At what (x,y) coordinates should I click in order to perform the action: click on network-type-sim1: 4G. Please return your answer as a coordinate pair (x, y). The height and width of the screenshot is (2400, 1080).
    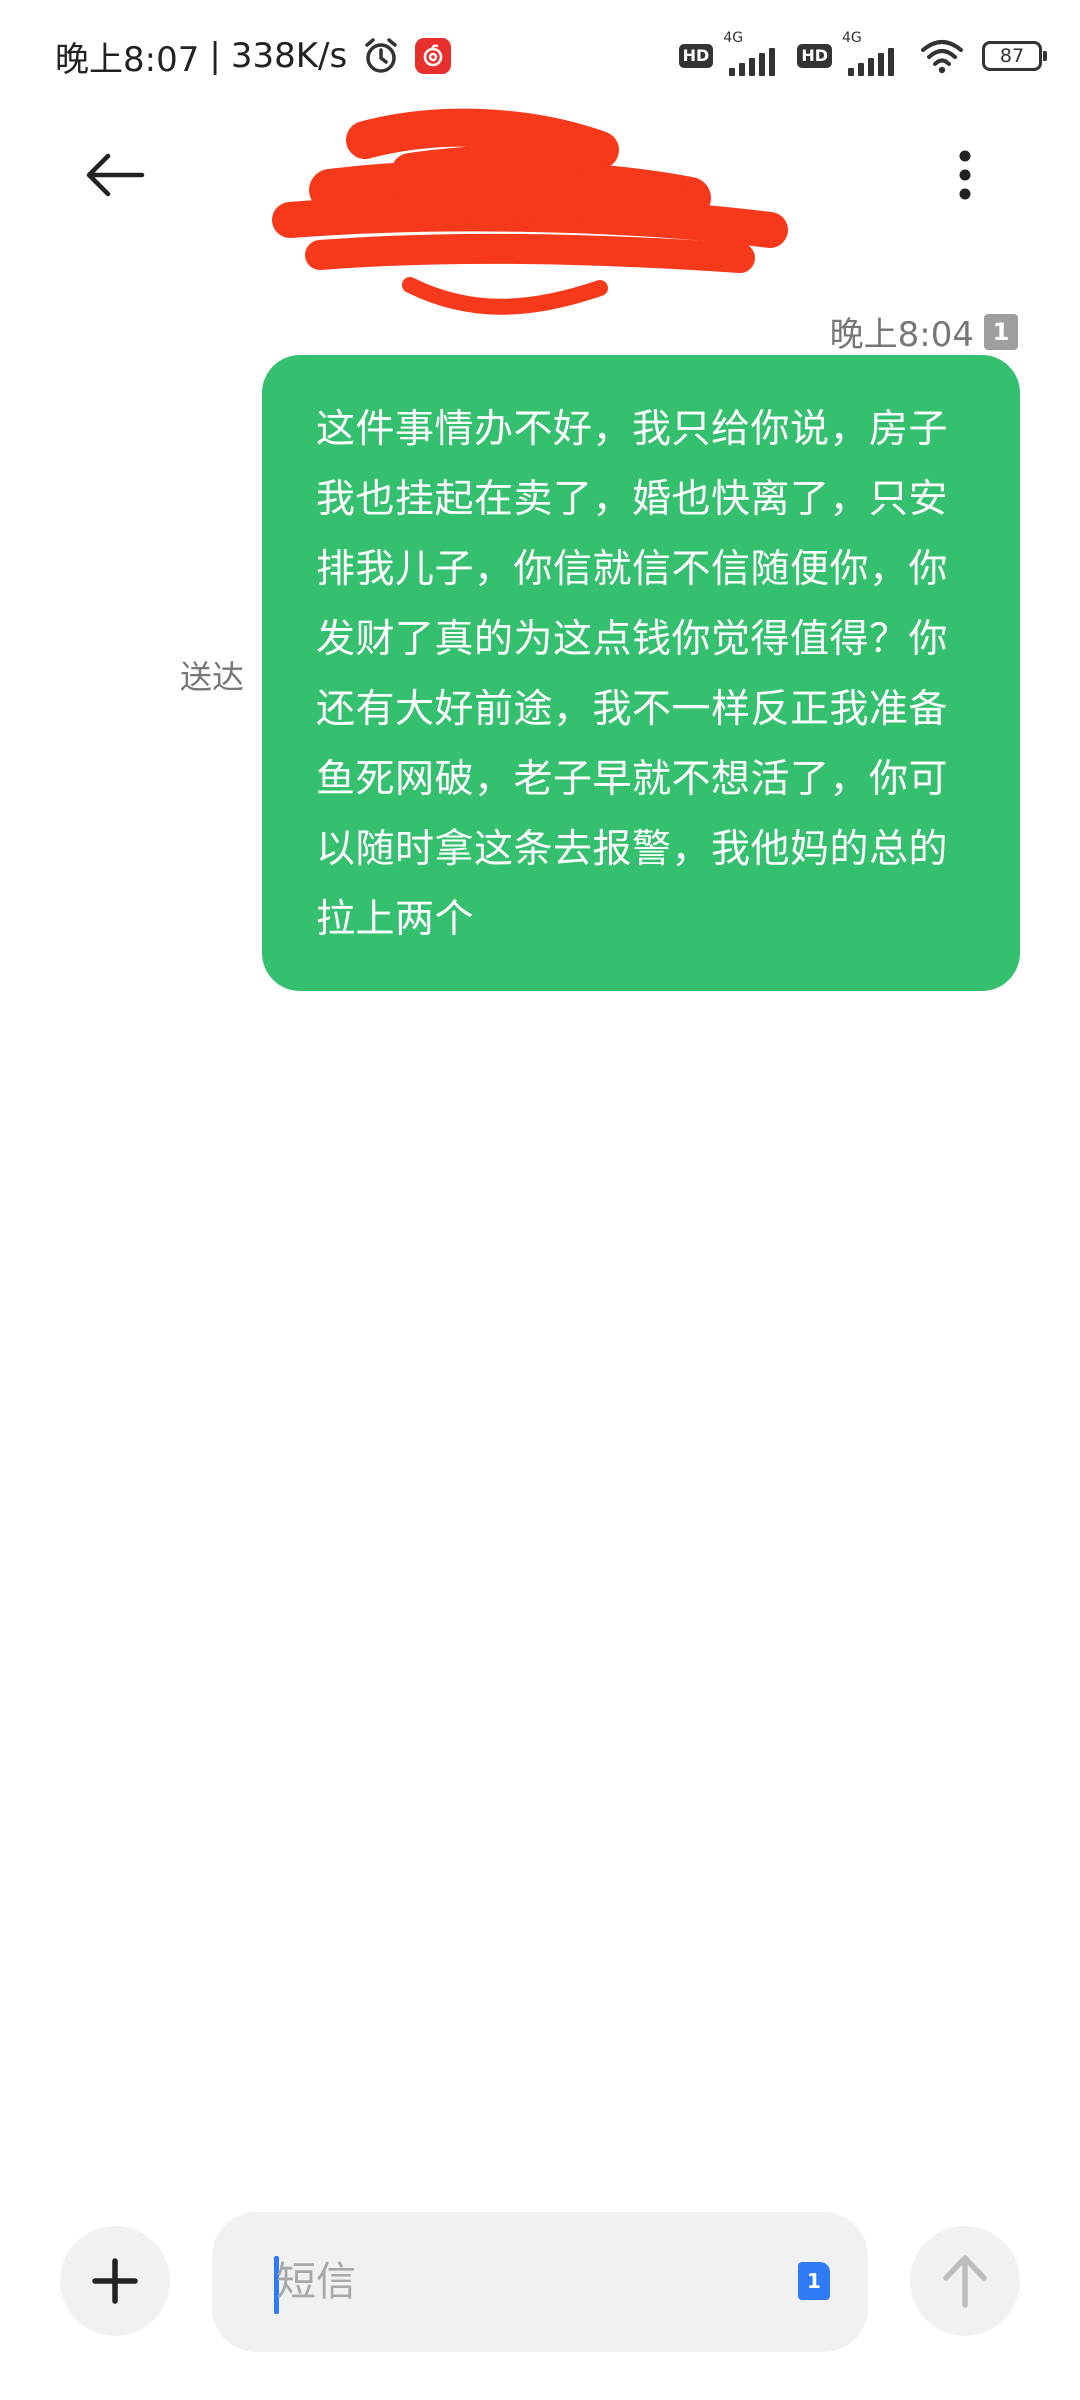
    Looking at the image, I should click on (733, 38).